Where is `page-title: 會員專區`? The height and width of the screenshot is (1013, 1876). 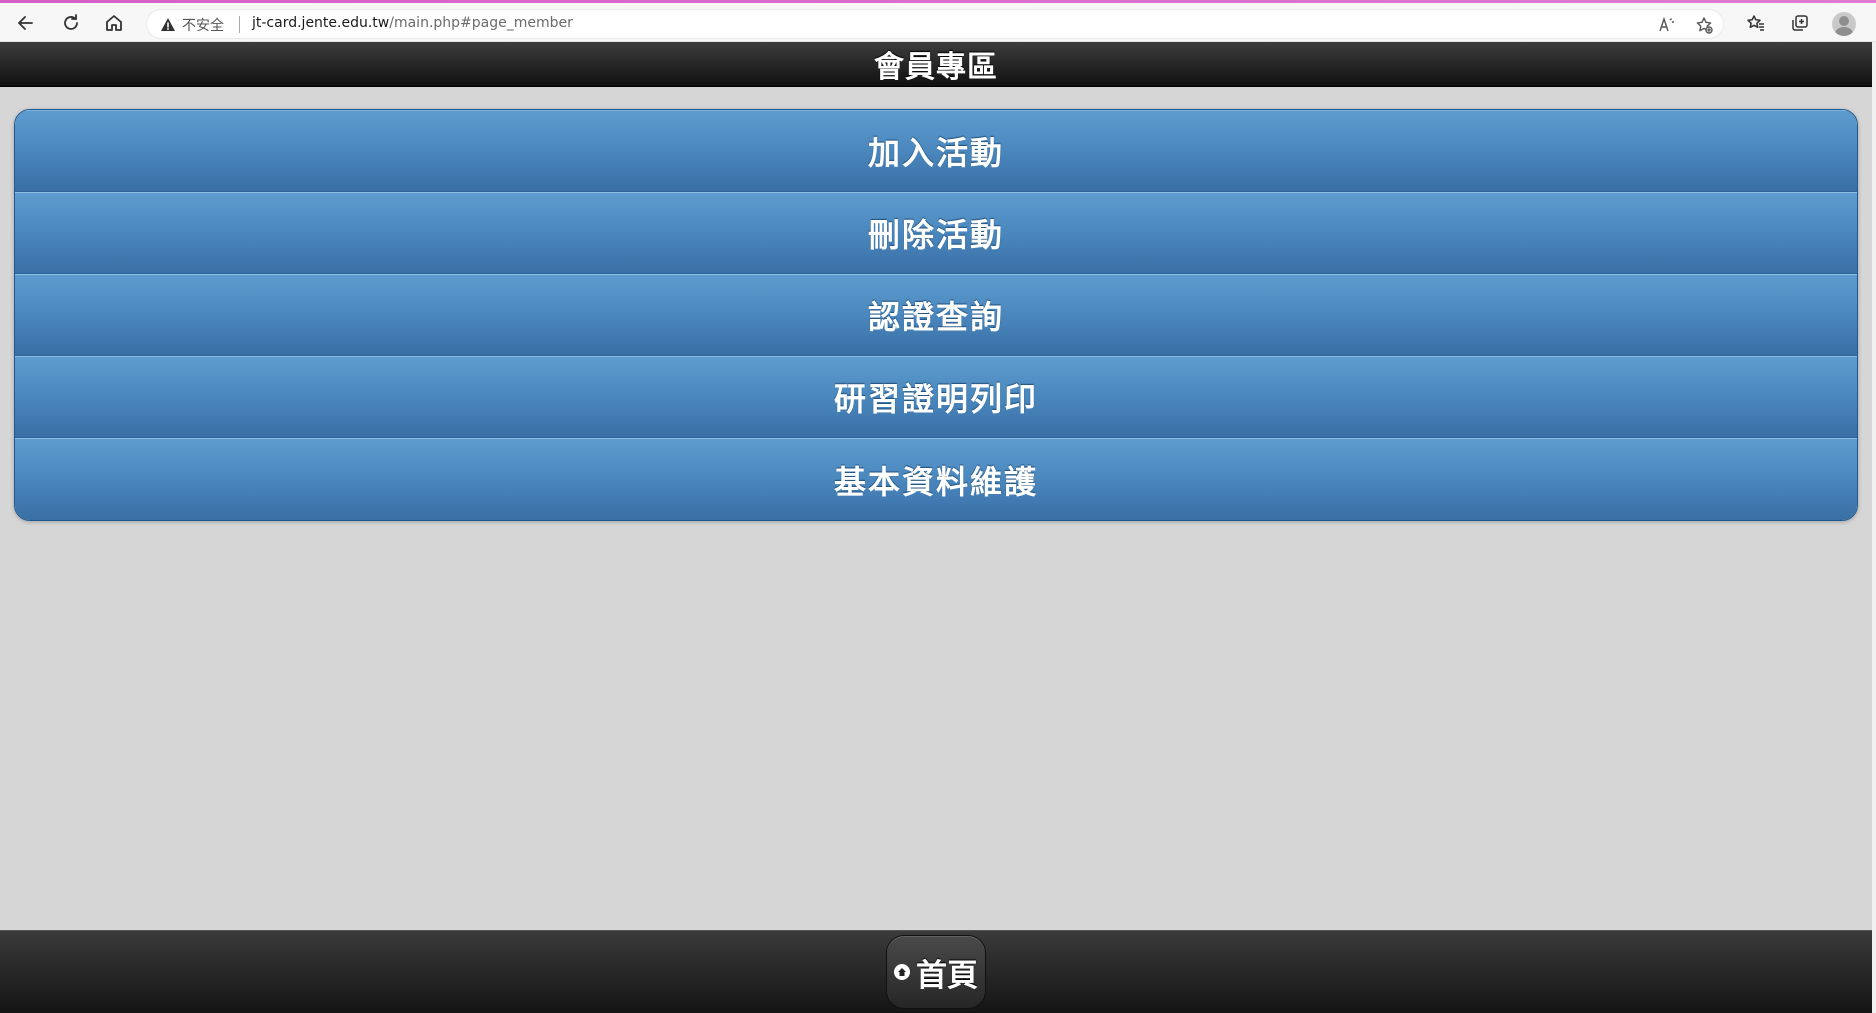 page-title: 會員專區 is located at coordinates (936, 67).